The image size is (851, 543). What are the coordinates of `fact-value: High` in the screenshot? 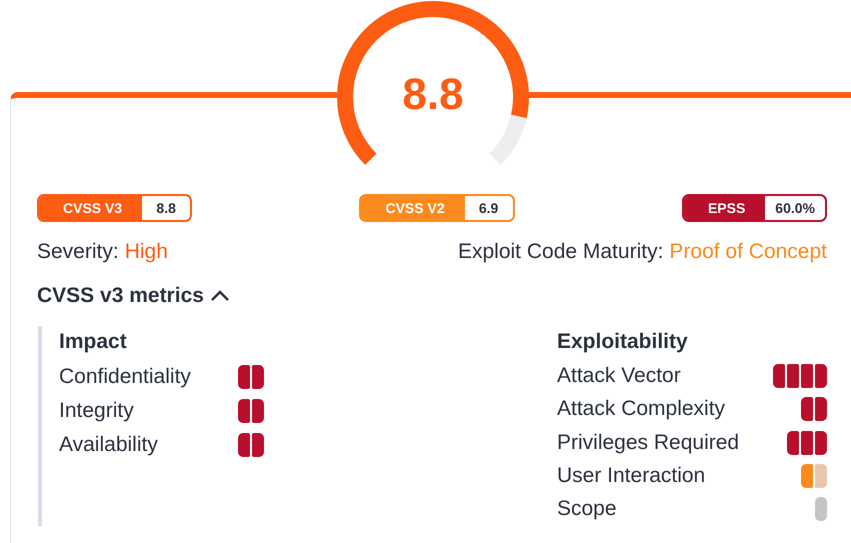 It's located at (146, 251).